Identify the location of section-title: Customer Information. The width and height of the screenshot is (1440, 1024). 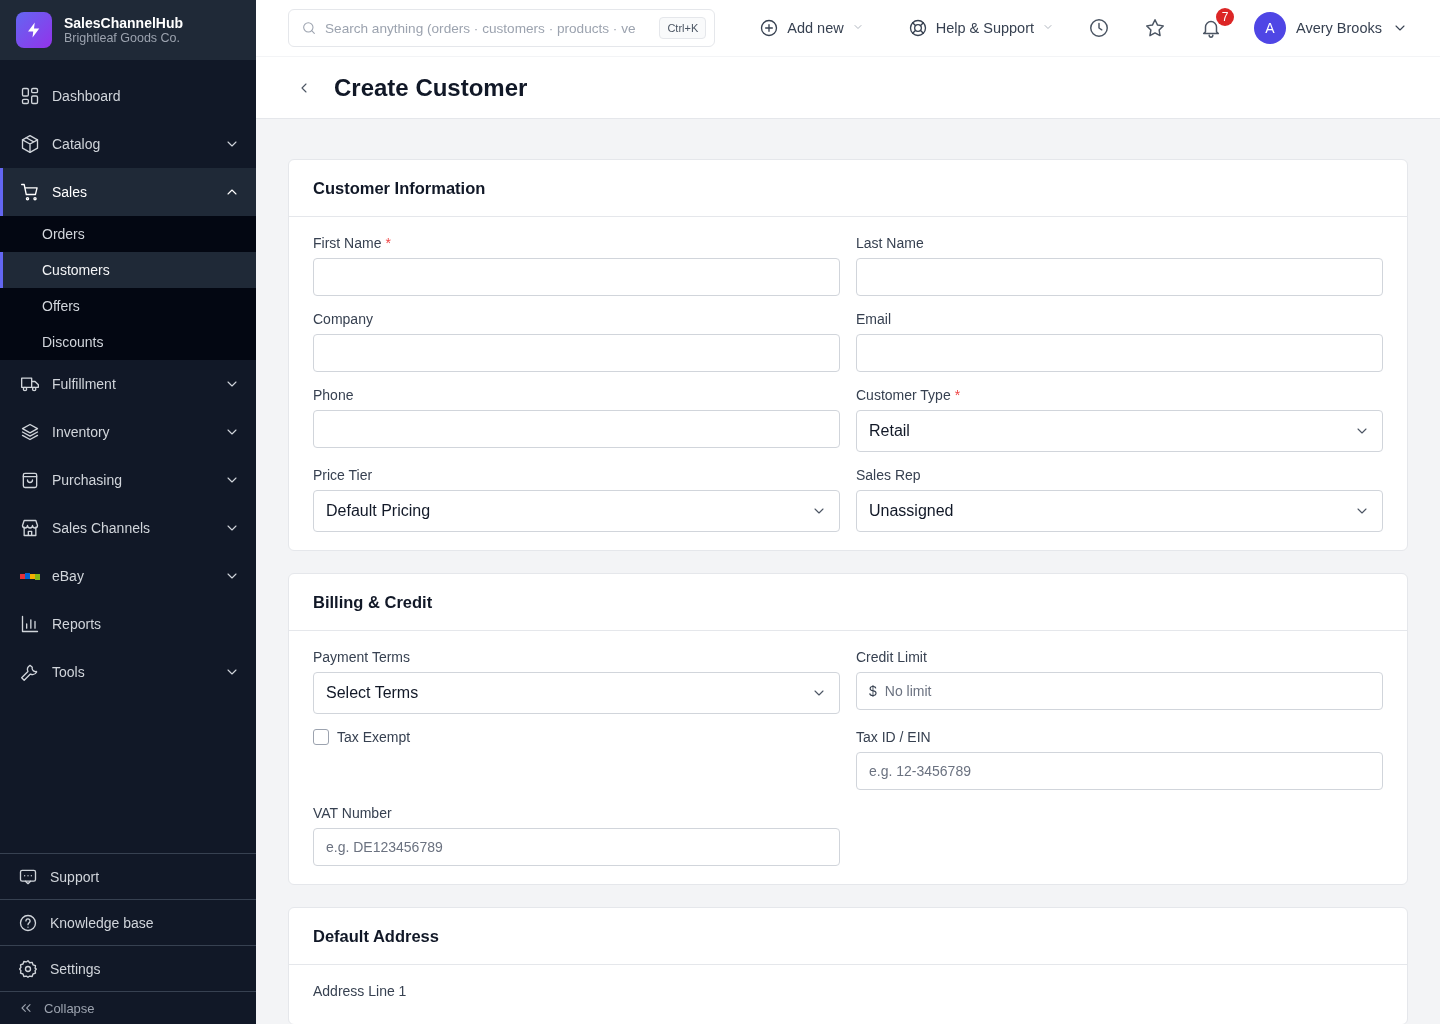
(848, 188).